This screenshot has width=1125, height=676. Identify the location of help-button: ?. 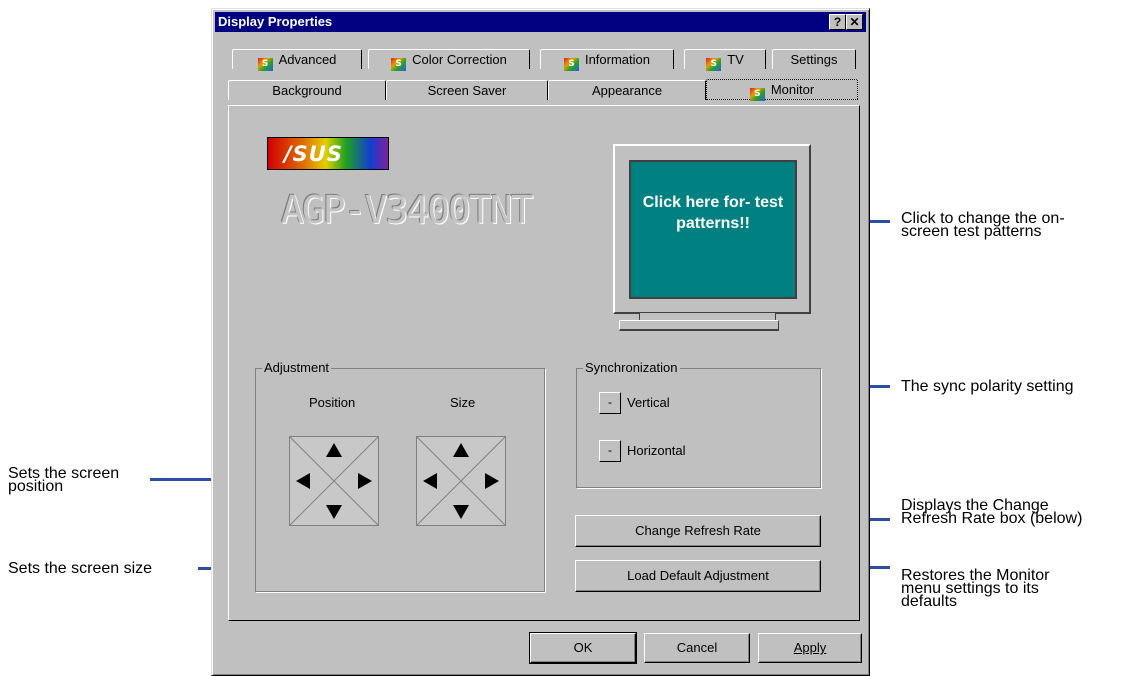
(837, 22).